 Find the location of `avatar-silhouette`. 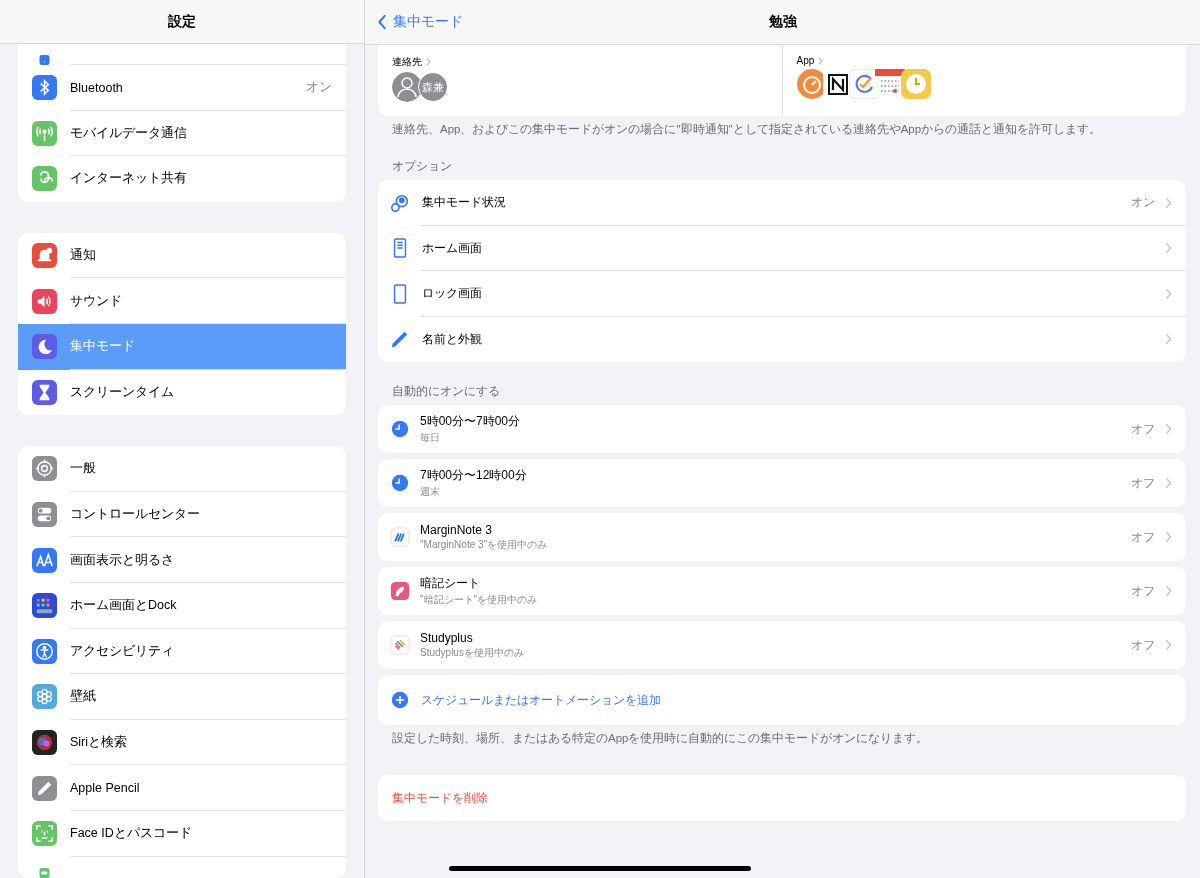

avatar-silhouette is located at coordinates (407, 87).